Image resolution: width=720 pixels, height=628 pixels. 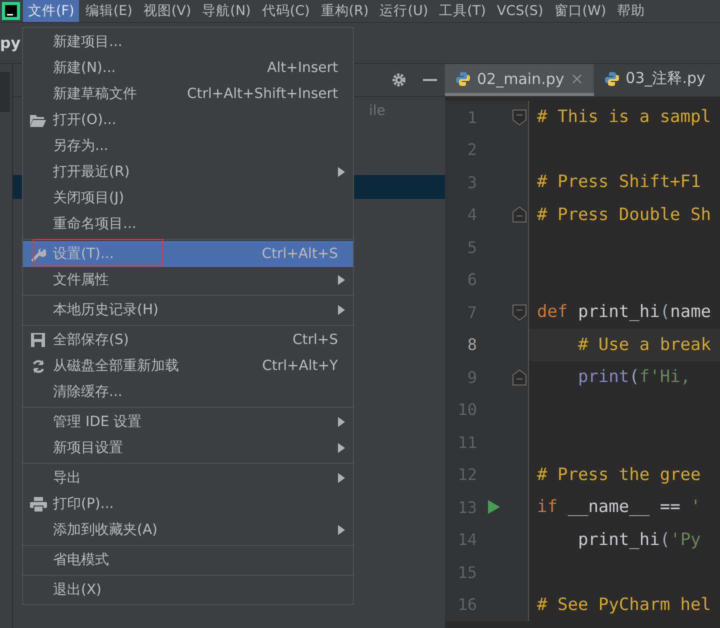 I want to click on menu-item: 省电模式, so click(x=188, y=560).